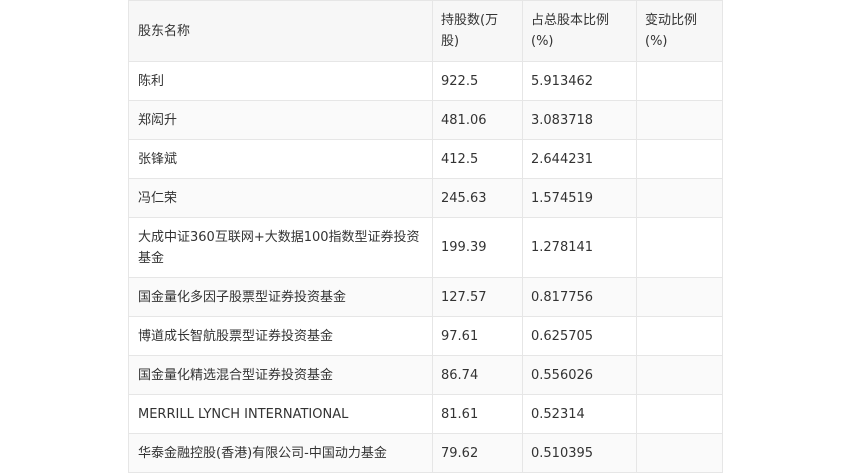 Image resolution: width=850 pixels, height=474 pixels. I want to click on cell-share-ratio: 1.574519, so click(579, 198).